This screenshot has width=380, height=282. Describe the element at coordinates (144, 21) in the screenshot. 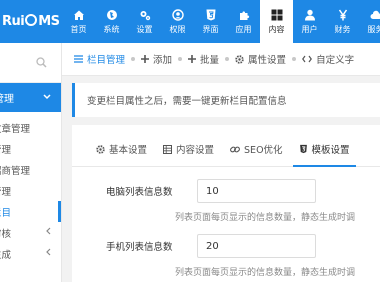

I see `nav-settings: 设置` at that location.